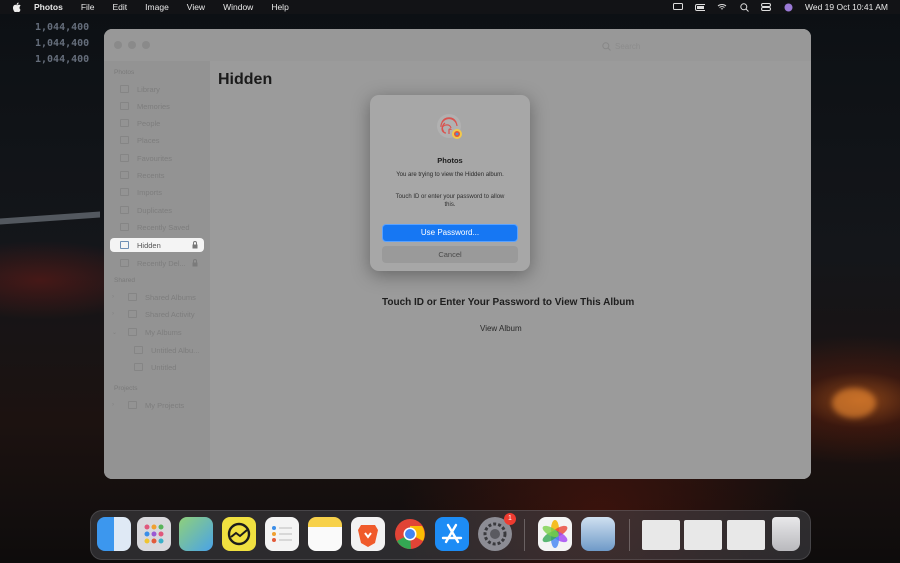 Image resolution: width=900 pixels, height=563 pixels. Describe the element at coordinates (170, 297) in the screenshot. I see `sidebar-item-label: Shared Albums` at that location.